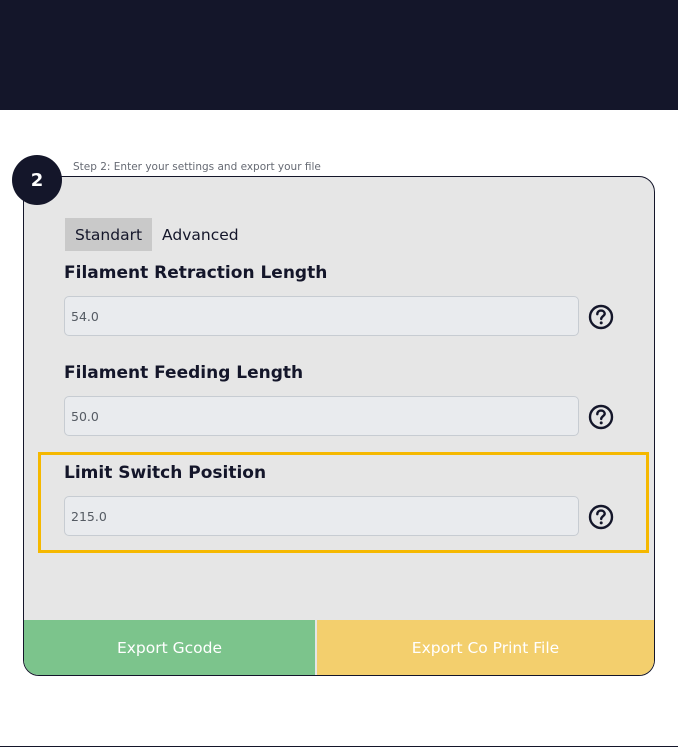 The image size is (678, 749). What do you see at coordinates (321, 316) in the screenshot?
I see `retraction-length-input` at bounding box center [321, 316].